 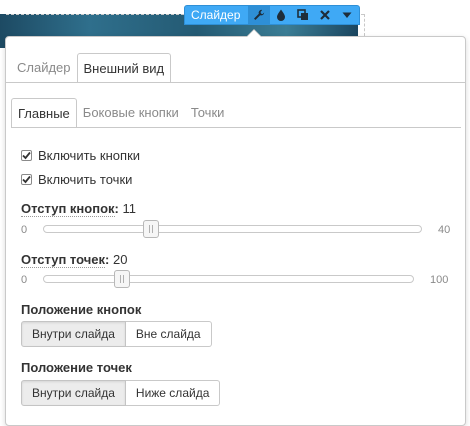 I want to click on dot-offset-heading: Отступ точек: 20, so click(x=74, y=260).